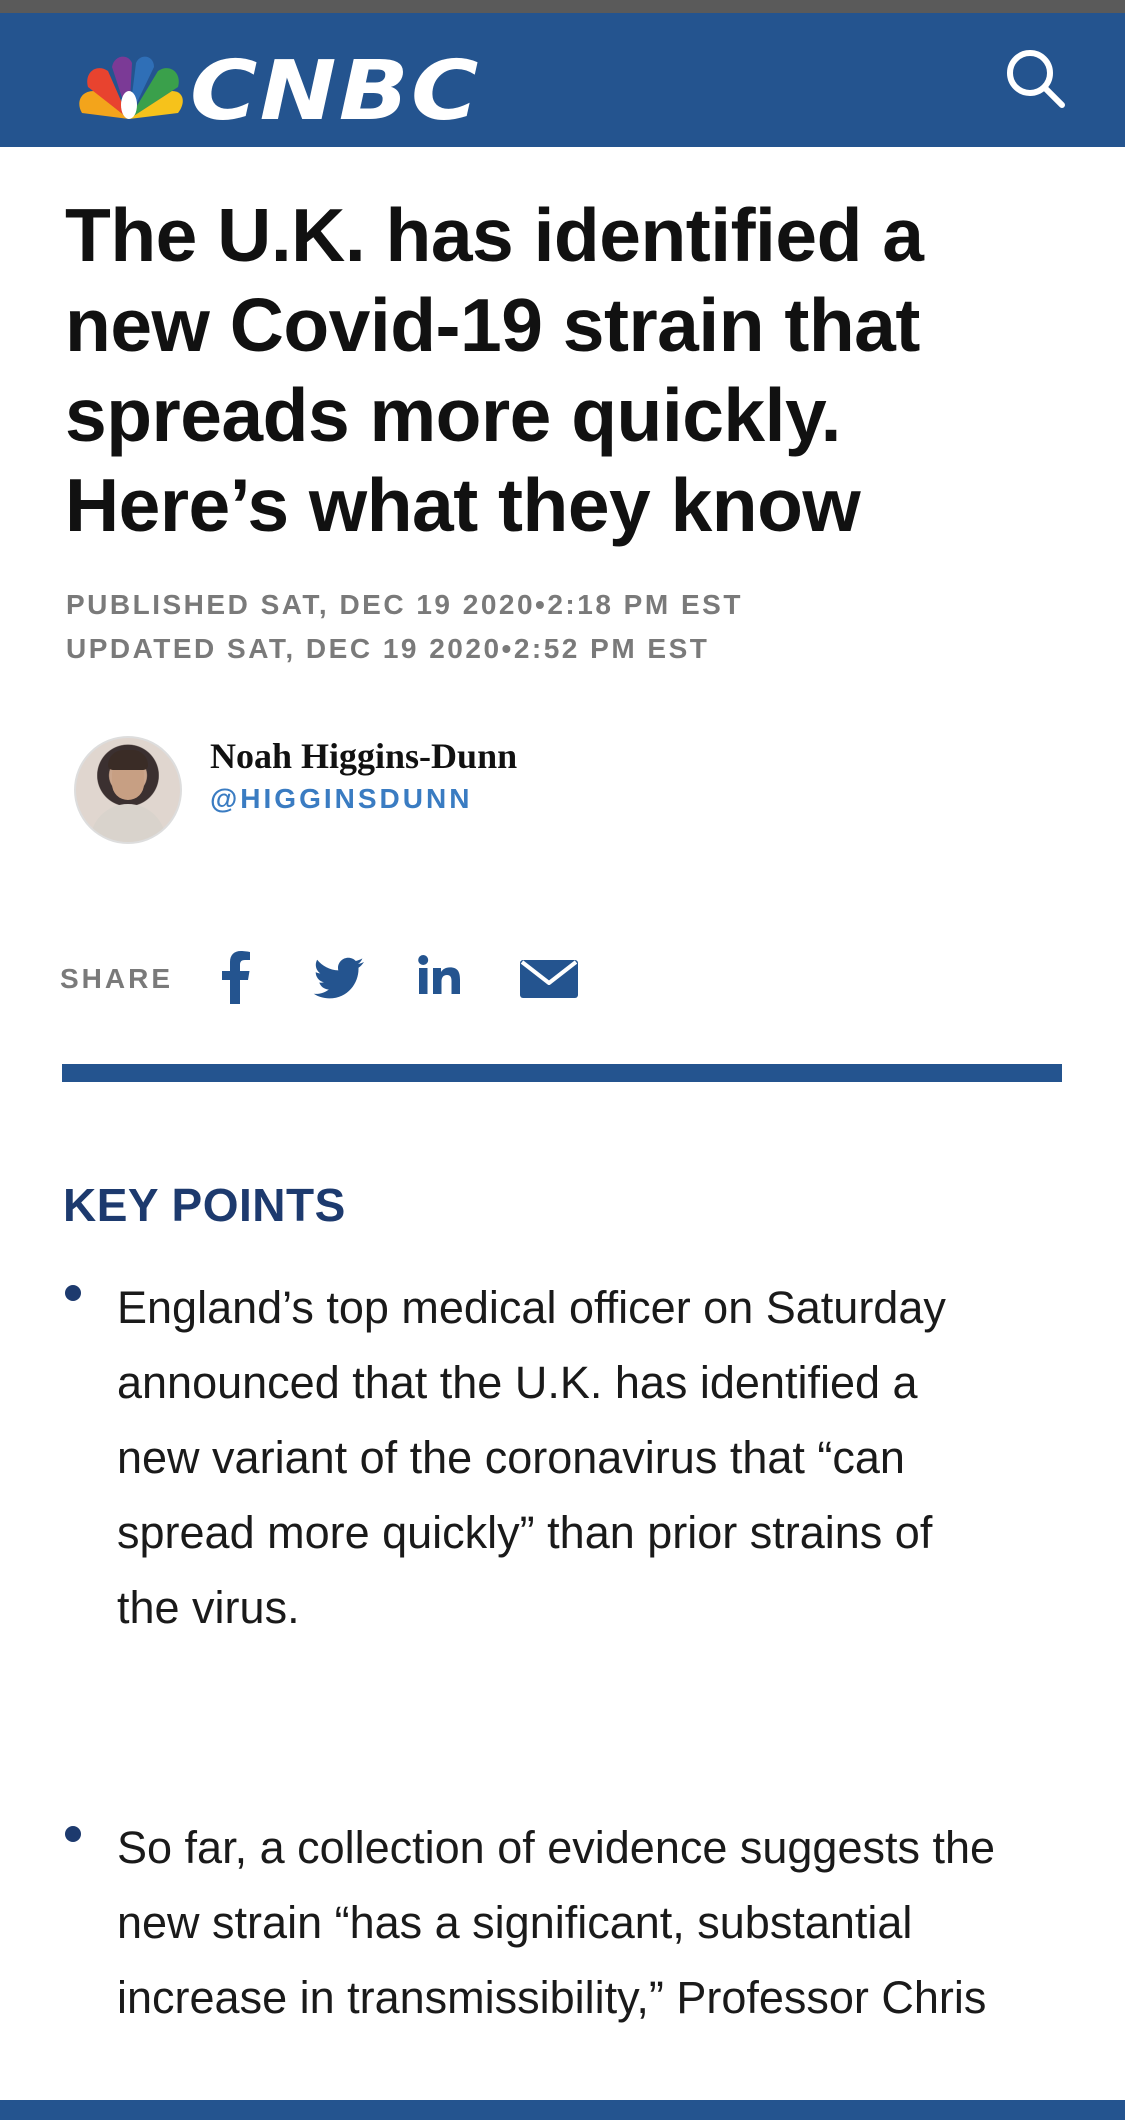  I want to click on updated-timestamp: UPDATED SAT, DEC 19 2020•2:52 PM EST, so click(388, 648).